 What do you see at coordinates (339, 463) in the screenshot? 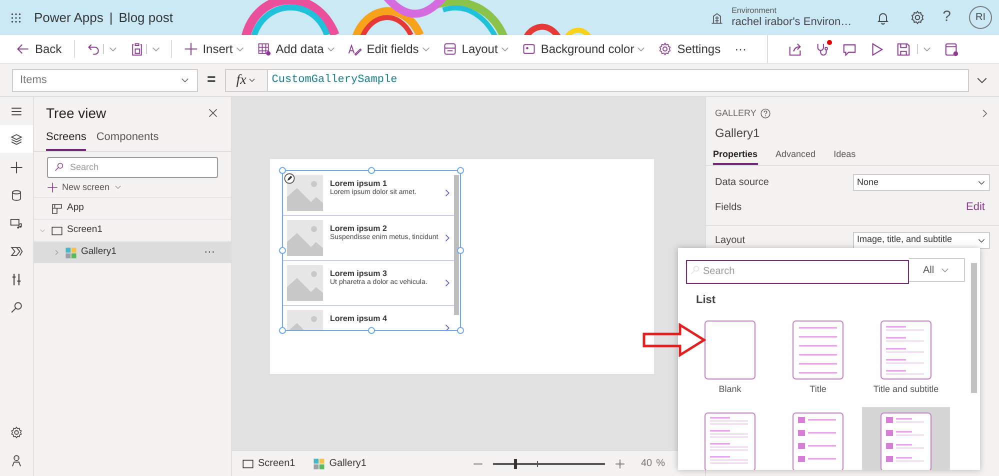
I see `breadcrumb: Gallery1` at bounding box center [339, 463].